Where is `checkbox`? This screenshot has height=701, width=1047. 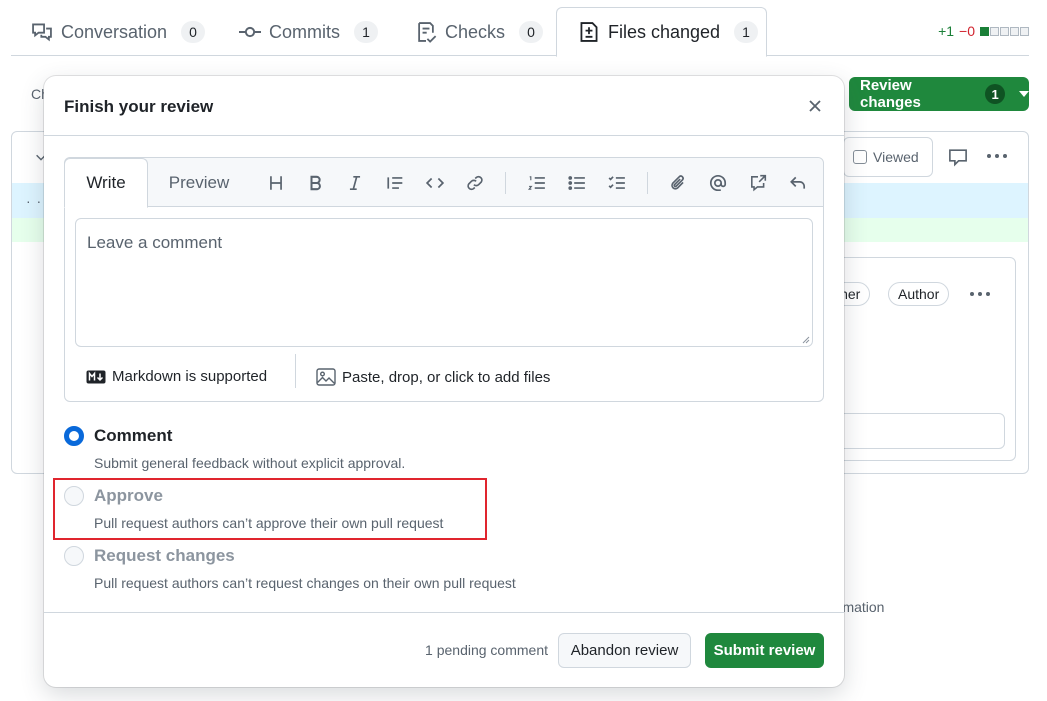
checkbox is located at coordinates (860, 157).